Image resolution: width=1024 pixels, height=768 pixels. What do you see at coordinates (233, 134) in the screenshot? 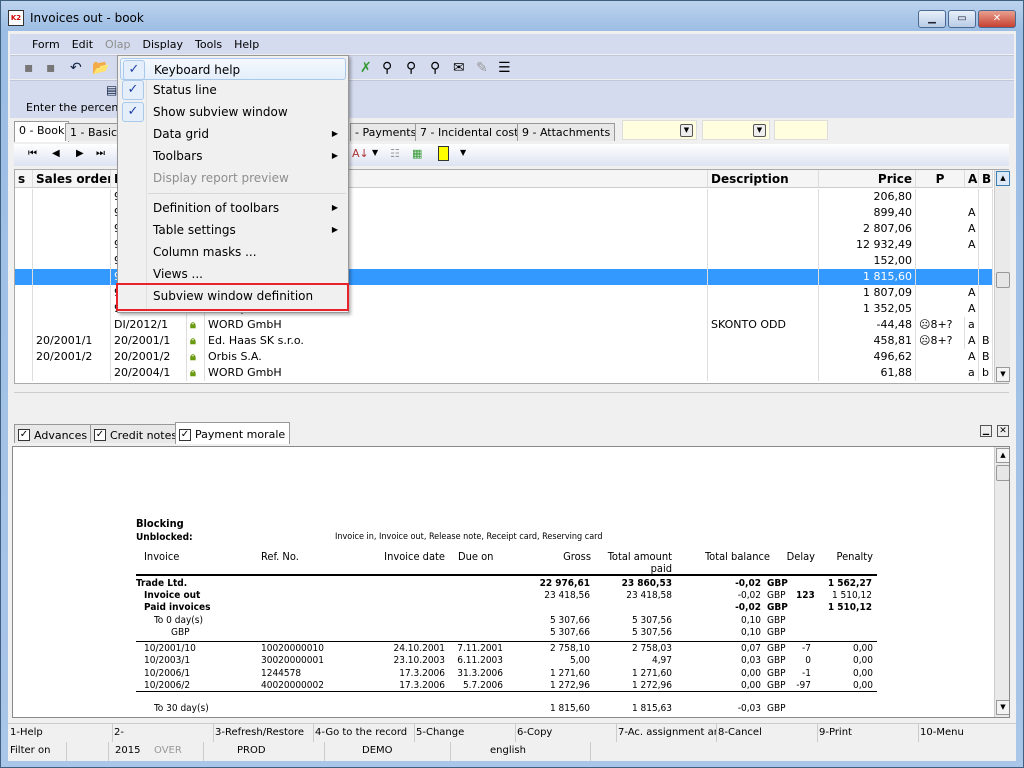
I see `menu-item-data-grid: Data grid ▶` at bounding box center [233, 134].